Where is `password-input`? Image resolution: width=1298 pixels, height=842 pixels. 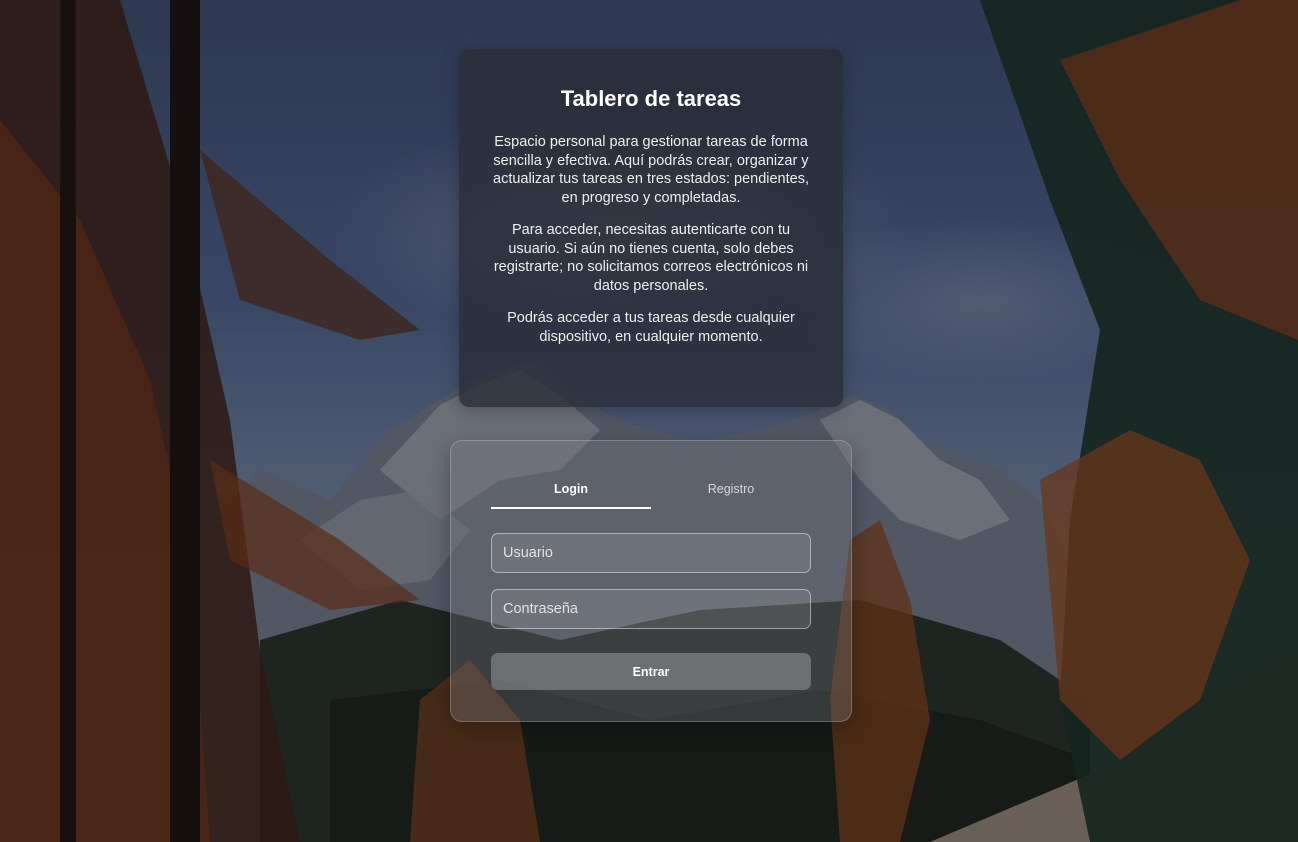
password-input is located at coordinates (651, 609).